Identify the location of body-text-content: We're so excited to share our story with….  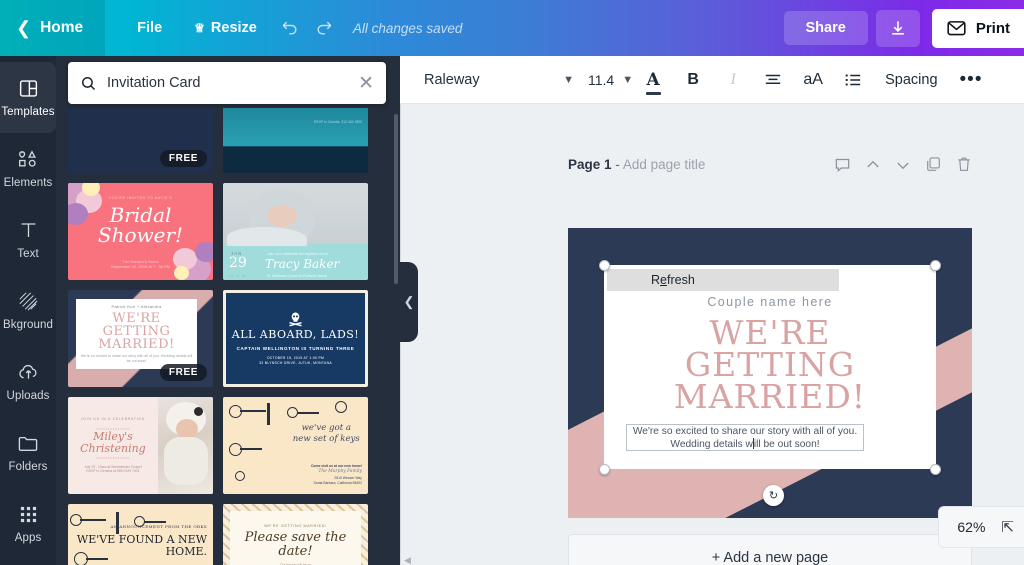
(745, 438).